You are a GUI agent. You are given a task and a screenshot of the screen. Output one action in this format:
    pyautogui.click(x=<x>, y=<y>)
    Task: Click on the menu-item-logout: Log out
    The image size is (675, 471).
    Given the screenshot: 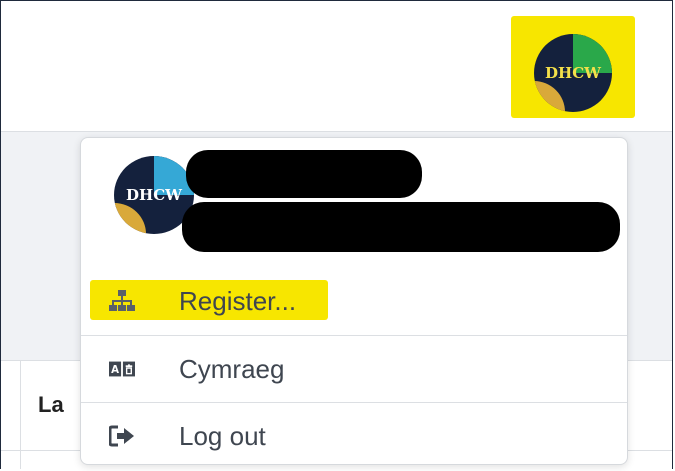 What is the action you would take?
    pyautogui.click(x=354, y=435)
    